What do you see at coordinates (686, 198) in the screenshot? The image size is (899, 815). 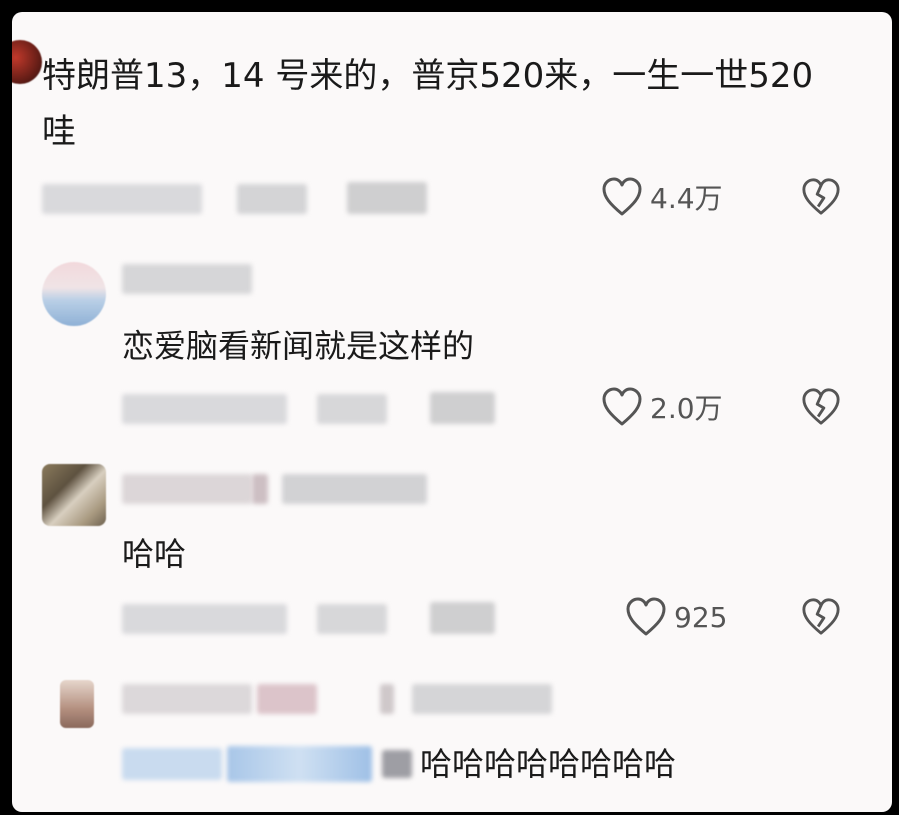 I see `like-count: 4.4万` at bounding box center [686, 198].